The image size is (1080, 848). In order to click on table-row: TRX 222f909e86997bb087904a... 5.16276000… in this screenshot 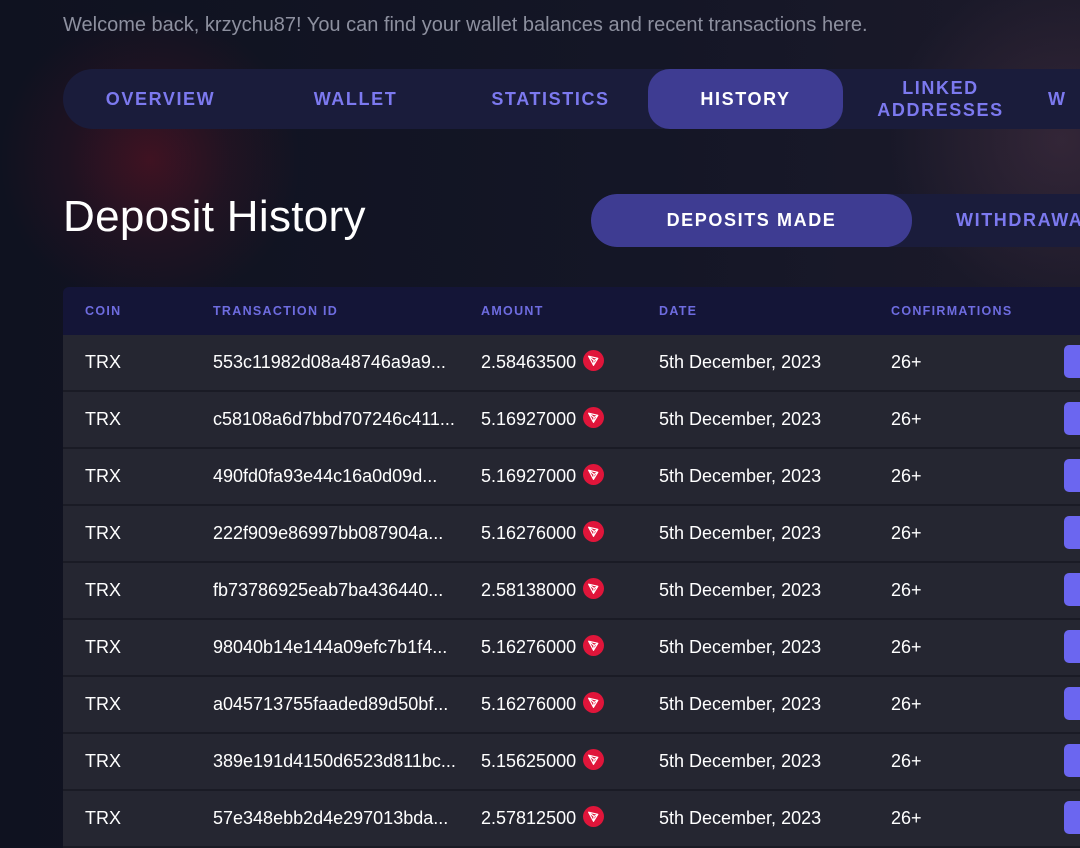, I will do `click(571, 534)`.